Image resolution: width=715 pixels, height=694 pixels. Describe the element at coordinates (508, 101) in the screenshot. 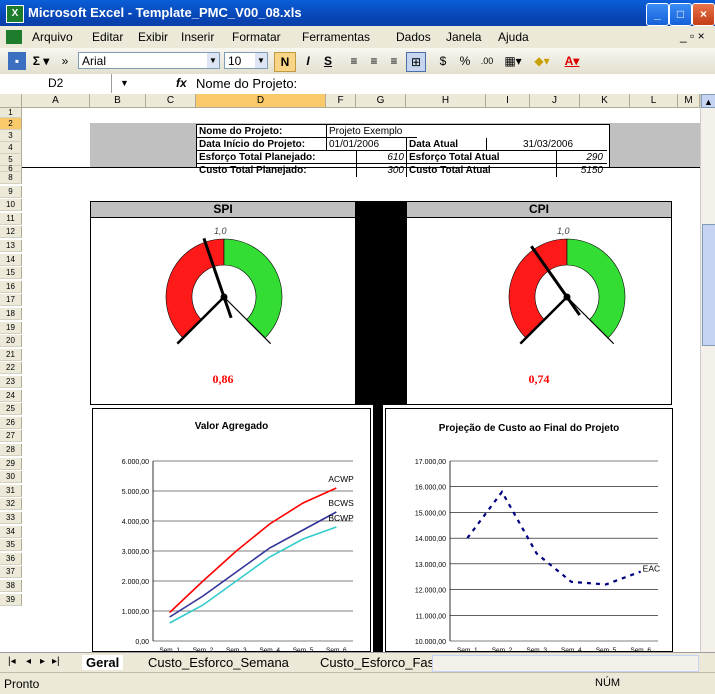

I see `column-header-i: I` at that location.